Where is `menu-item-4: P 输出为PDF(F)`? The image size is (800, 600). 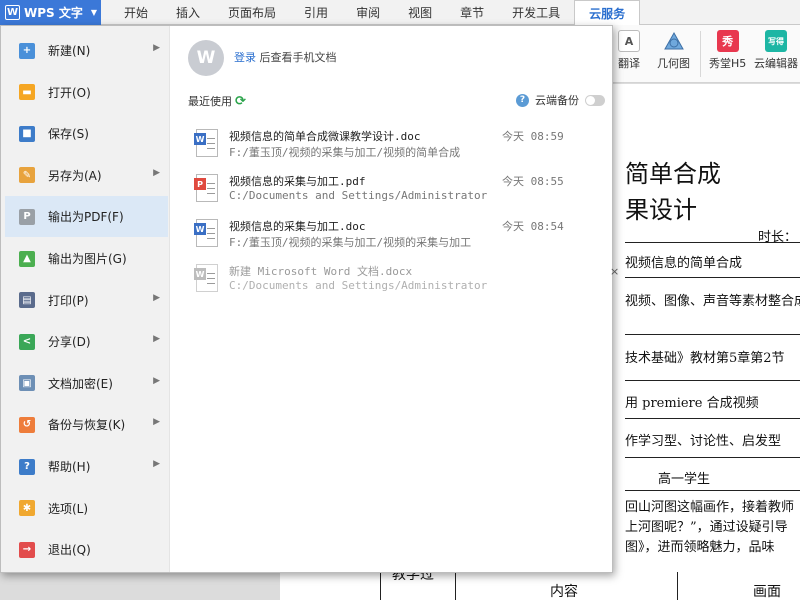
menu-item-4: P 输出为PDF(F) is located at coordinates (86, 217).